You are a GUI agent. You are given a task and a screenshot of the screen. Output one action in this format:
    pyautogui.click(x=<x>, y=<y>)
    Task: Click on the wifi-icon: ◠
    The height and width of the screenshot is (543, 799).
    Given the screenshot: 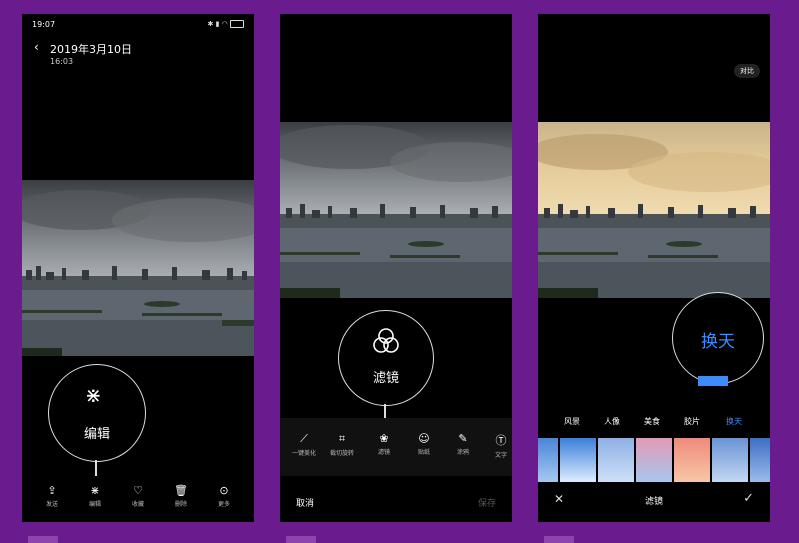 What is the action you would take?
    pyautogui.click(x=224, y=24)
    